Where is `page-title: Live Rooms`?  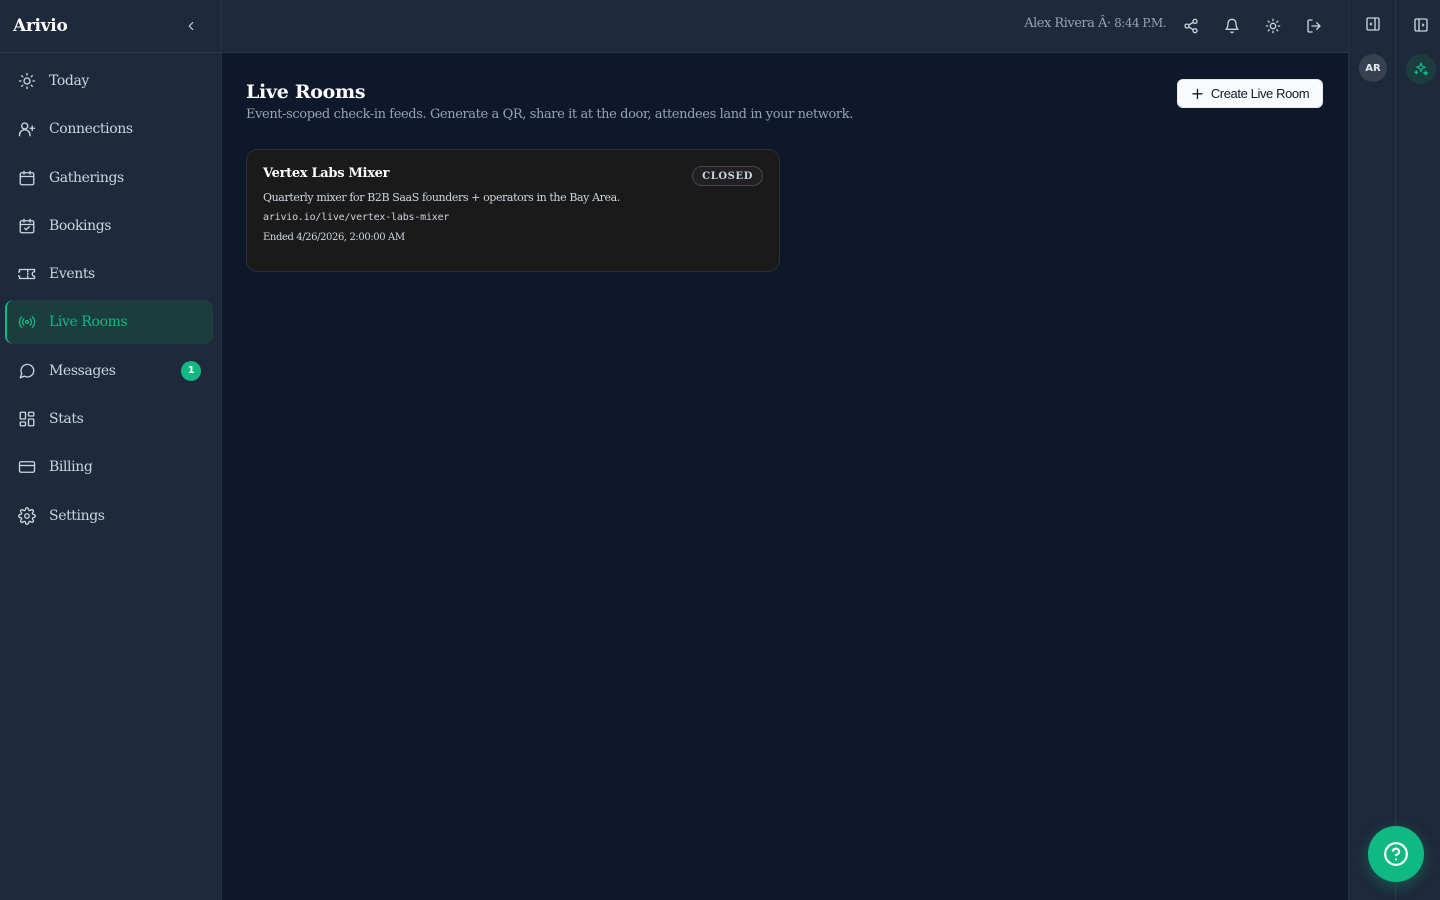 page-title: Live Rooms is located at coordinates (306, 92).